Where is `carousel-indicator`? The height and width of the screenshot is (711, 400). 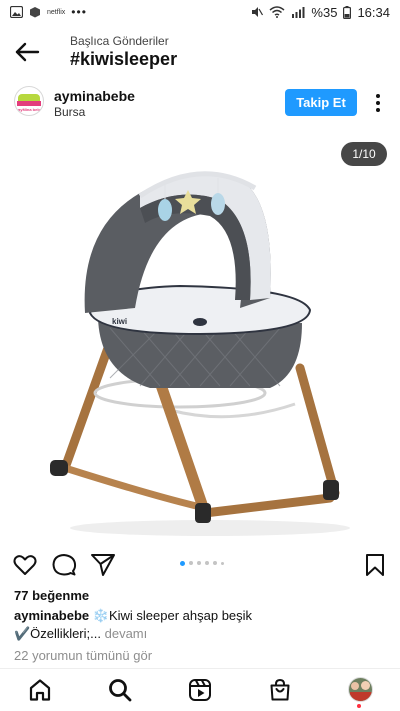
carousel-indicator is located at coordinates (202, 563).